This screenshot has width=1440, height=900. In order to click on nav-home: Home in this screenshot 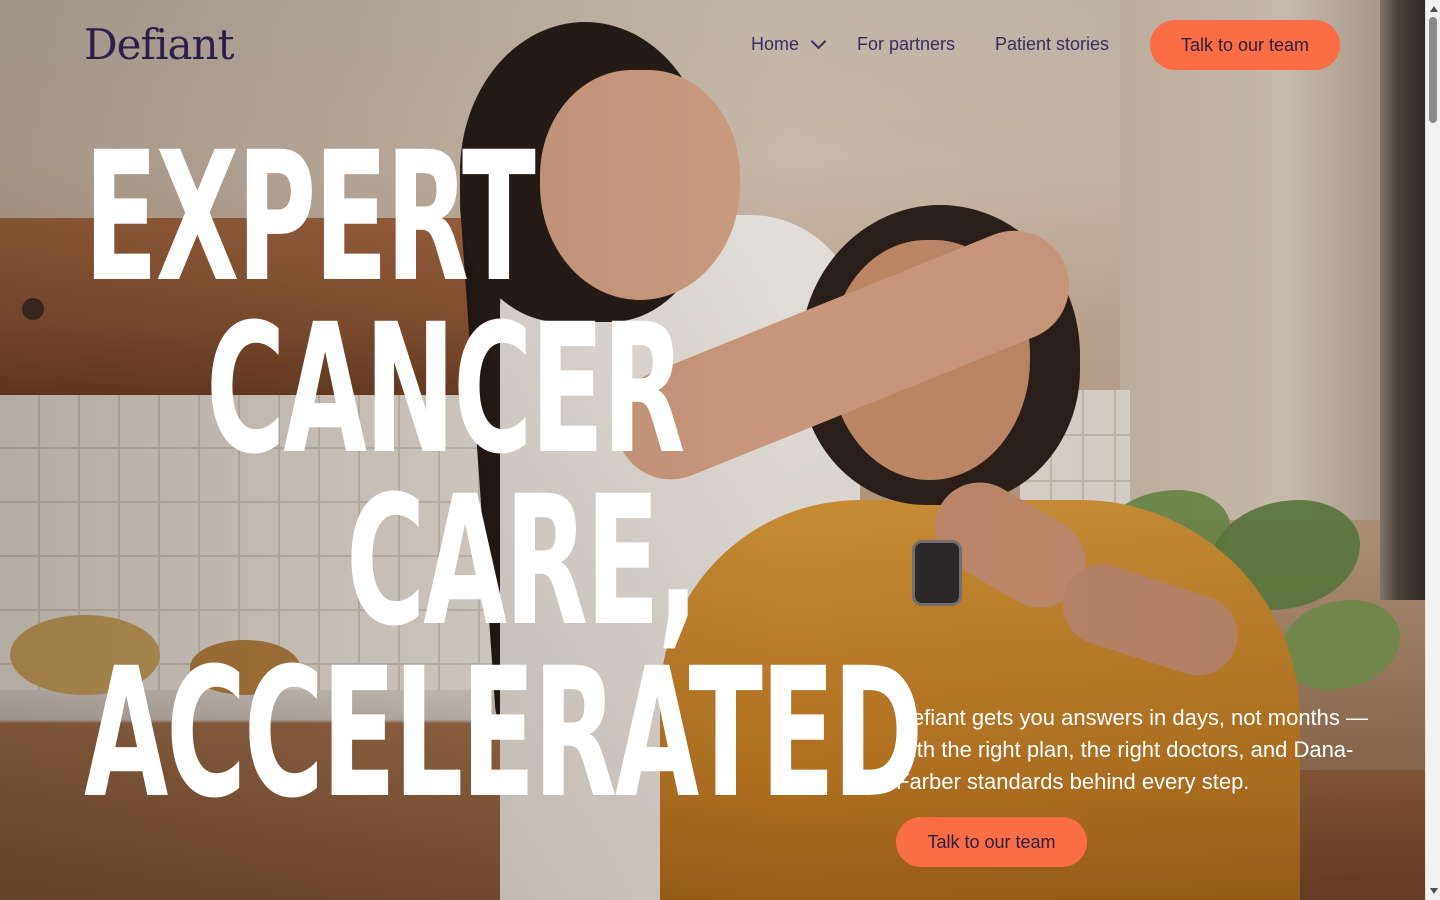, I will do `click(789, 44)`.